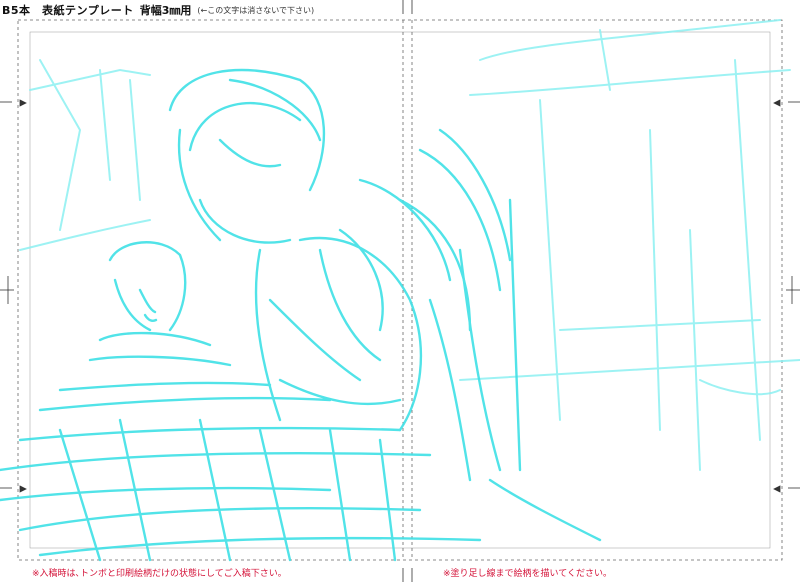  Describe the element at coordinates (525, 574) in the screenshot. I see `bleed-note: ※塗り足し線まで絵柄を描いてください｡` at that location.